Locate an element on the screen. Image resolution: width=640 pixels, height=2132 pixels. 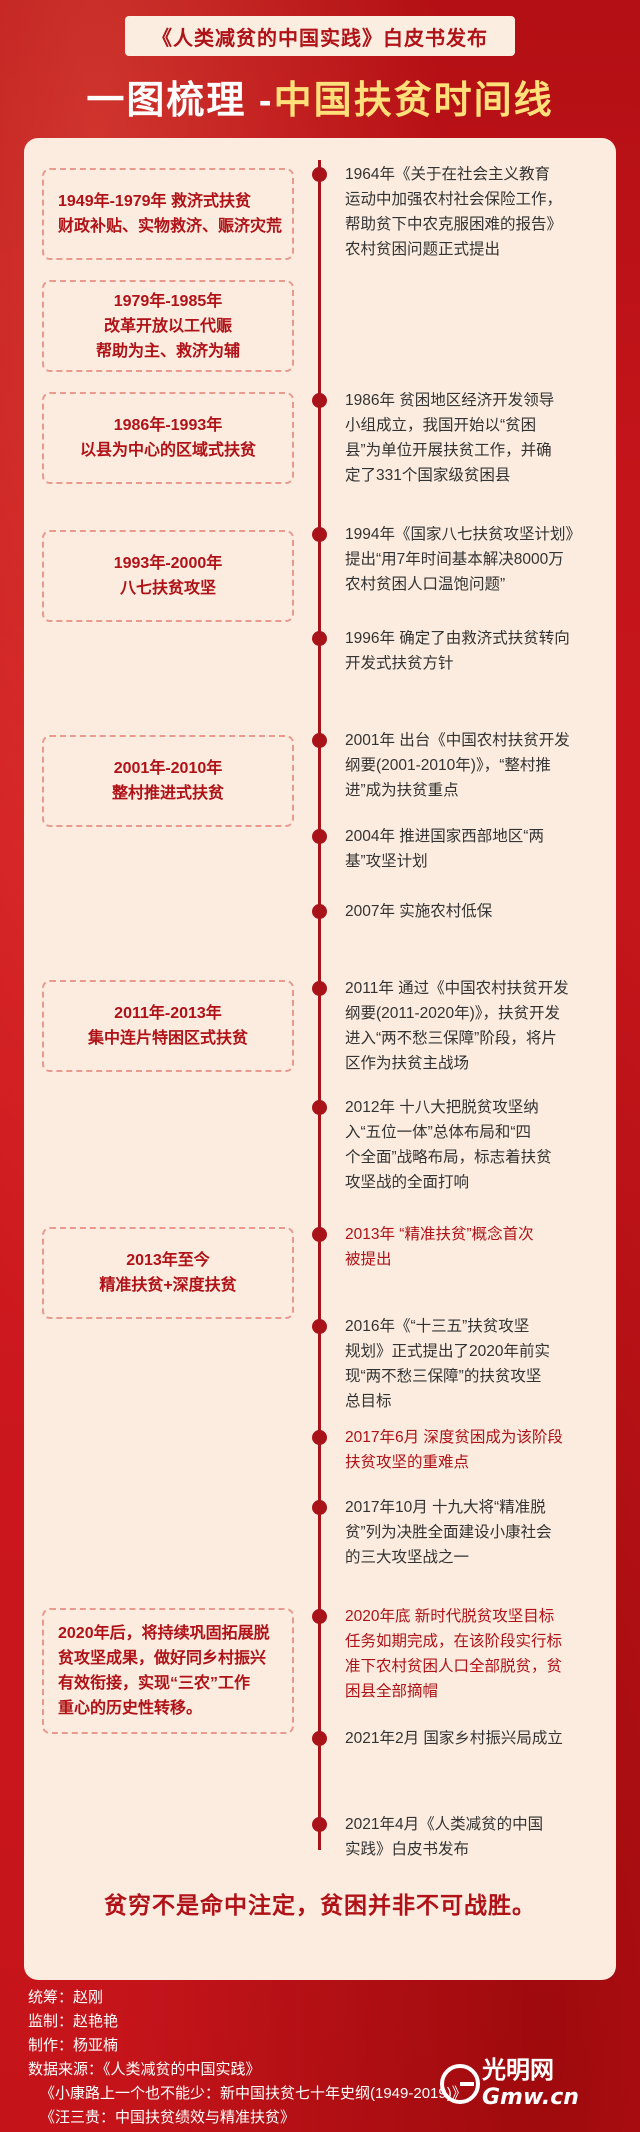
gmw-logo-mark: 光明网 Gmw.cn is located at coordinates (509, 2083).